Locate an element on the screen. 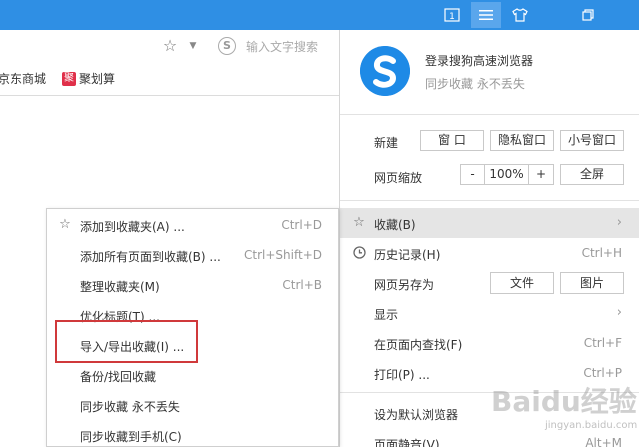  shortcut-label: Ctrl+B is located at coordinates (302, 285).